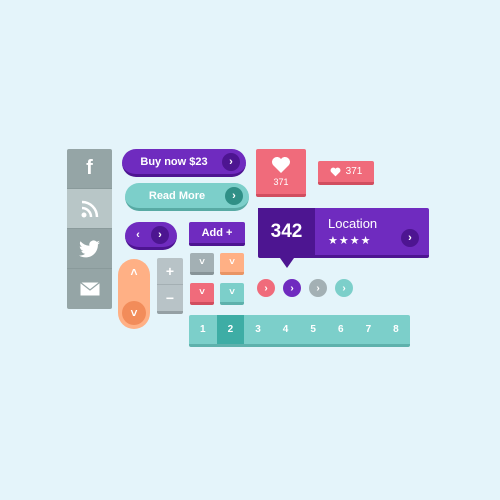  I want to click on page-7: 7, so click(369, 329).